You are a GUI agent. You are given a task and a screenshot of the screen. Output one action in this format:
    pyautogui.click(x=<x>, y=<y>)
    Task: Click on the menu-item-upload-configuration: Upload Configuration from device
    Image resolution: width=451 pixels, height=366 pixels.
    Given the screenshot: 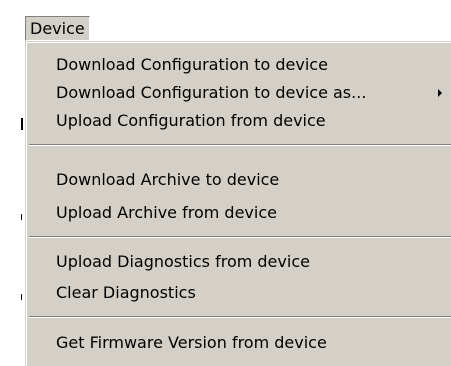 What is the action you would take?
    pyautogui.click(x=239, y=121)
    